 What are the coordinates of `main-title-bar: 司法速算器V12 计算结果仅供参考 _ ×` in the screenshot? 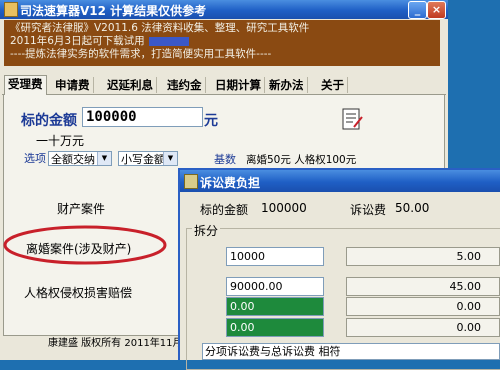 It's located at (224, 9).